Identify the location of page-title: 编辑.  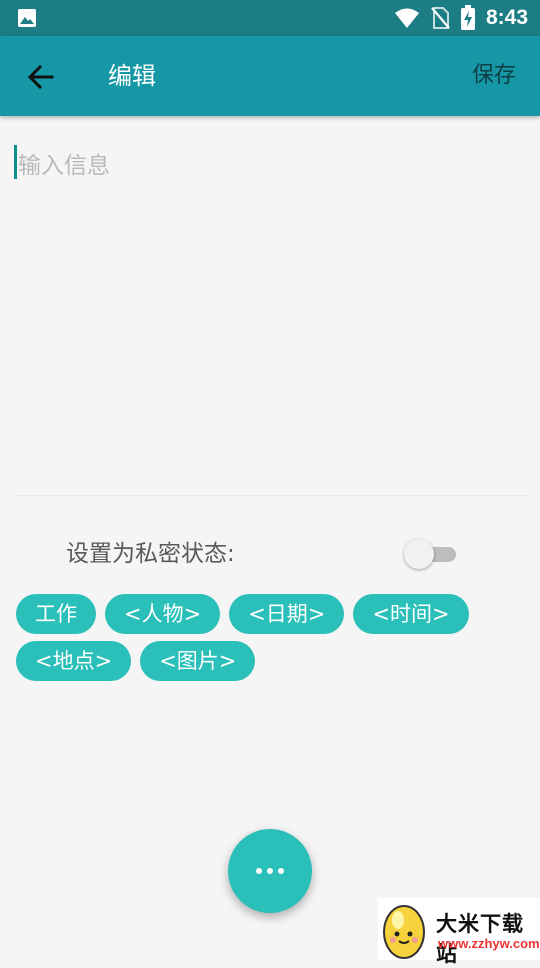
(132, 76).